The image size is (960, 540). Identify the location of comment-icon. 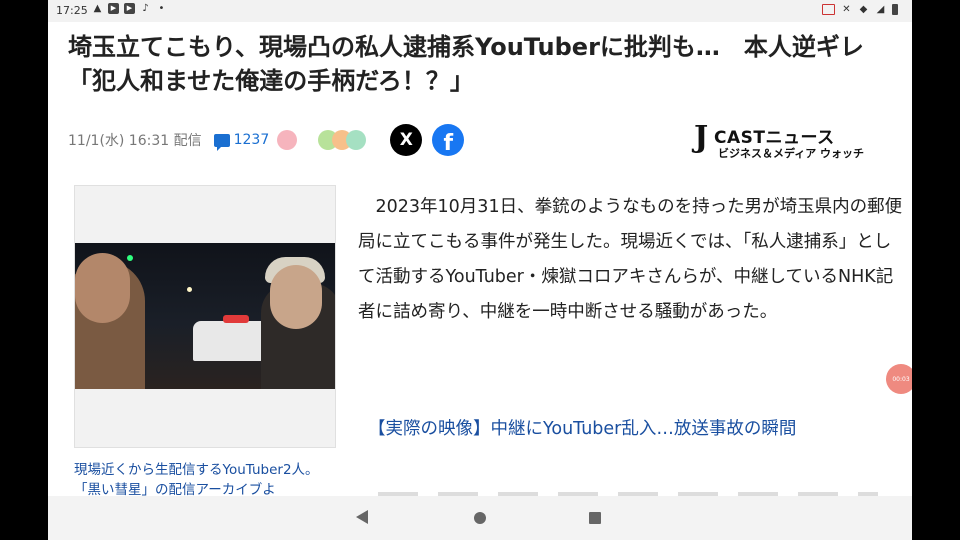
(221, 142).